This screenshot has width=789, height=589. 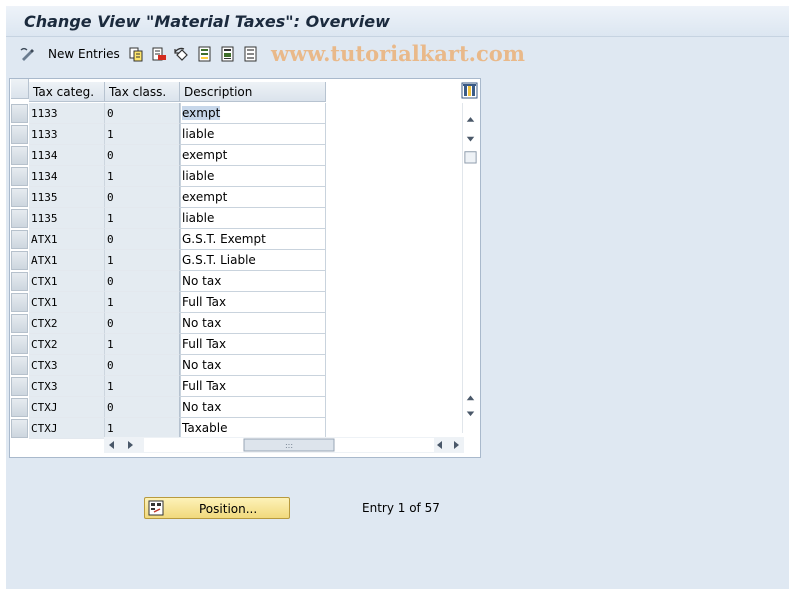 I want to click on table-row: 1133 1 liable, so click(x=168, y=134).